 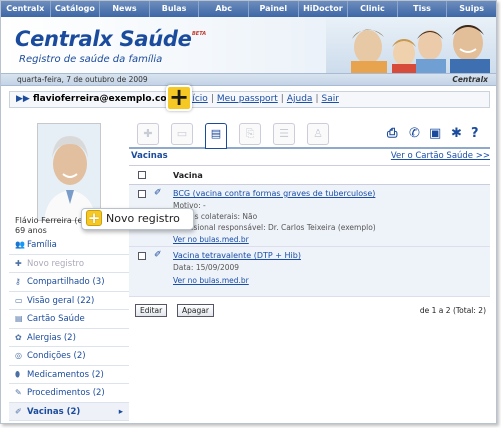 I want to click on topnav-item-centralx: Centralx, so click(x=26, y=9).